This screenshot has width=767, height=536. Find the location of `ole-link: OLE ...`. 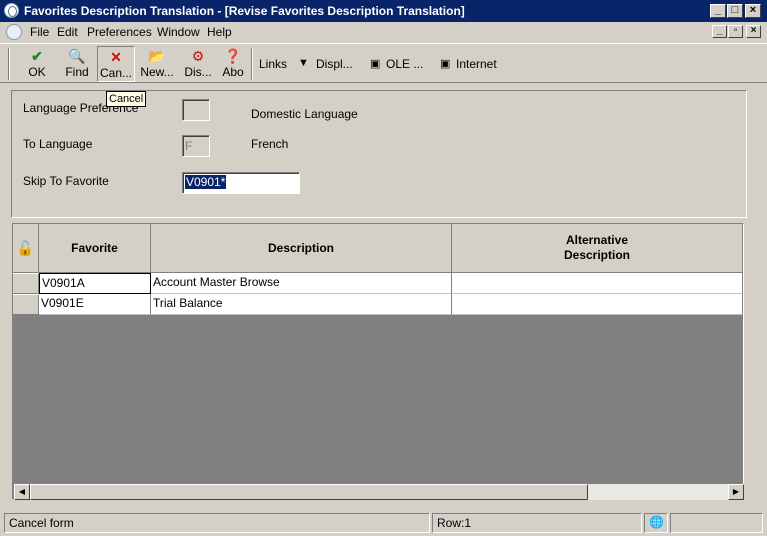

ole-link: OLE ... is located at coordinates (404, 64).